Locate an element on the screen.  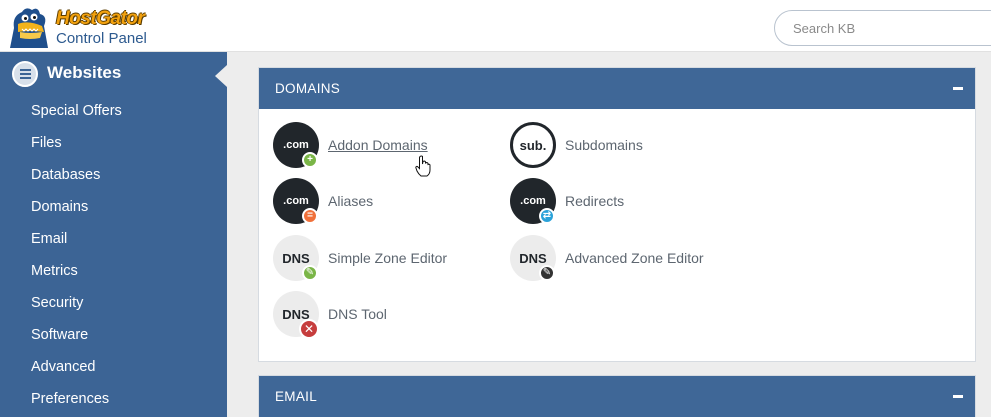
sidebar-item-special-offers: Special Offers is located at coordinates (113, 111).